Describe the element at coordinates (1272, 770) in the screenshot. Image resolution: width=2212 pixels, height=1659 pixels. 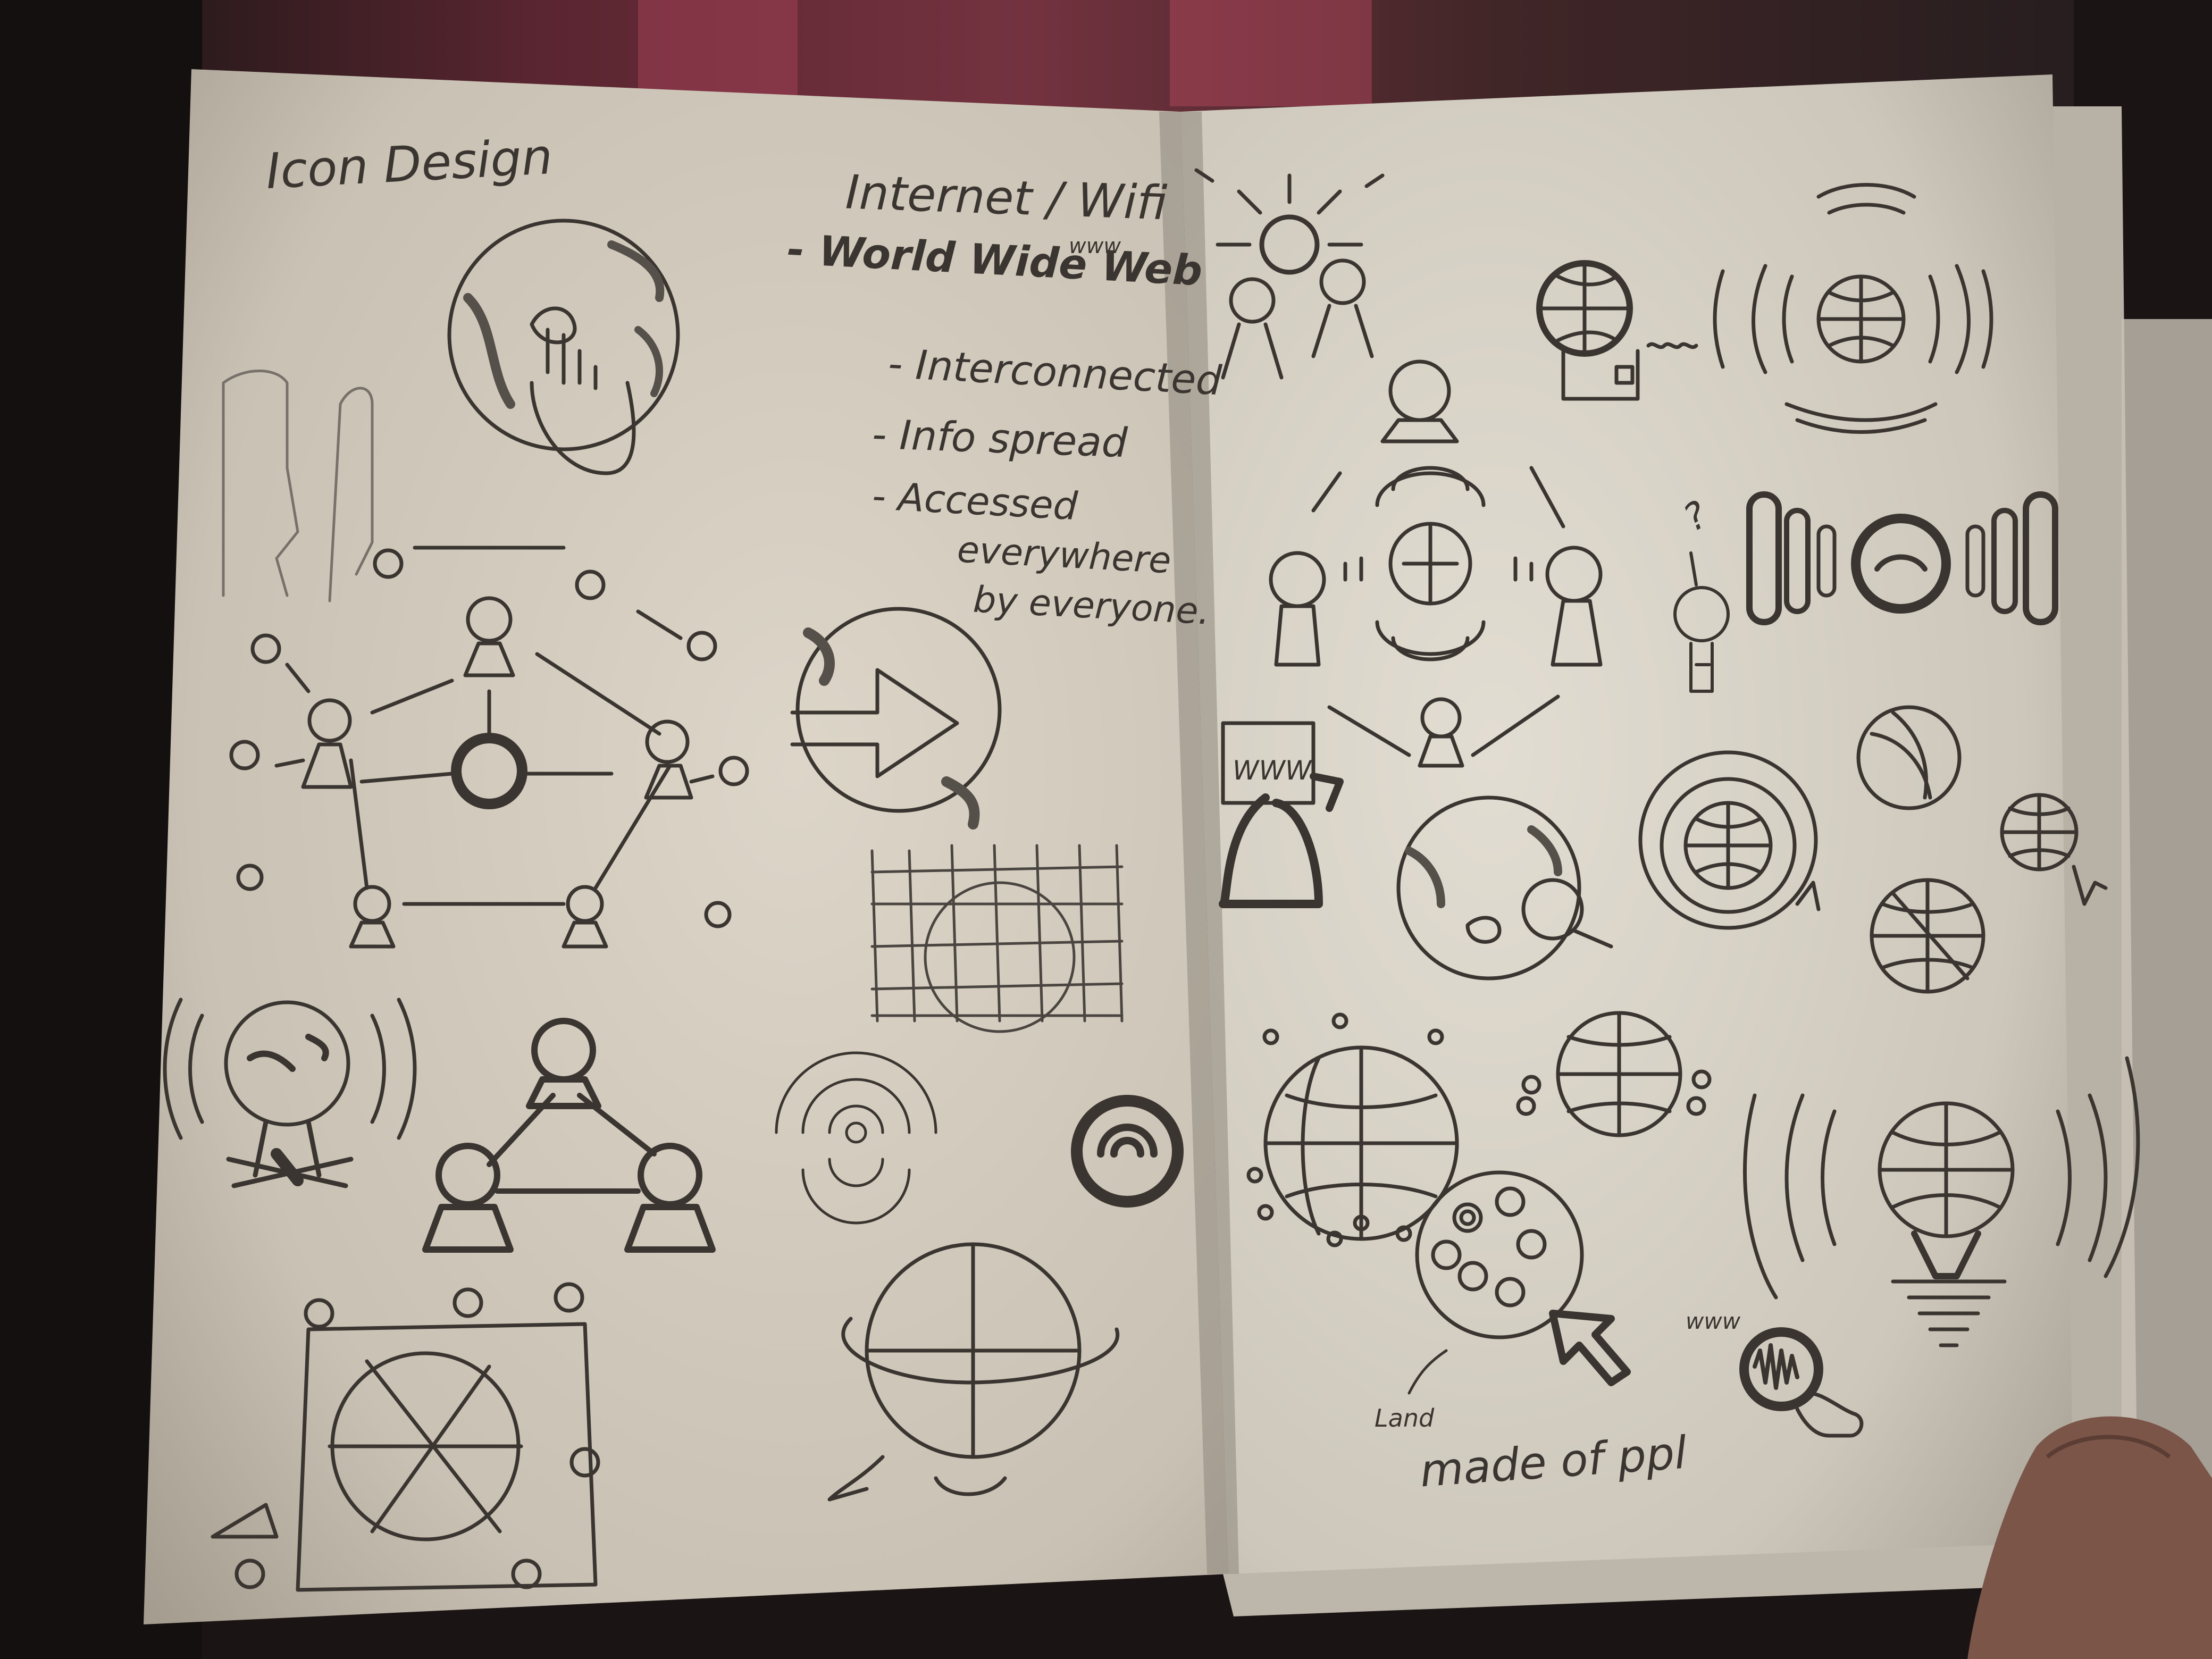
I see `www-screen-label: WWW` at that location.